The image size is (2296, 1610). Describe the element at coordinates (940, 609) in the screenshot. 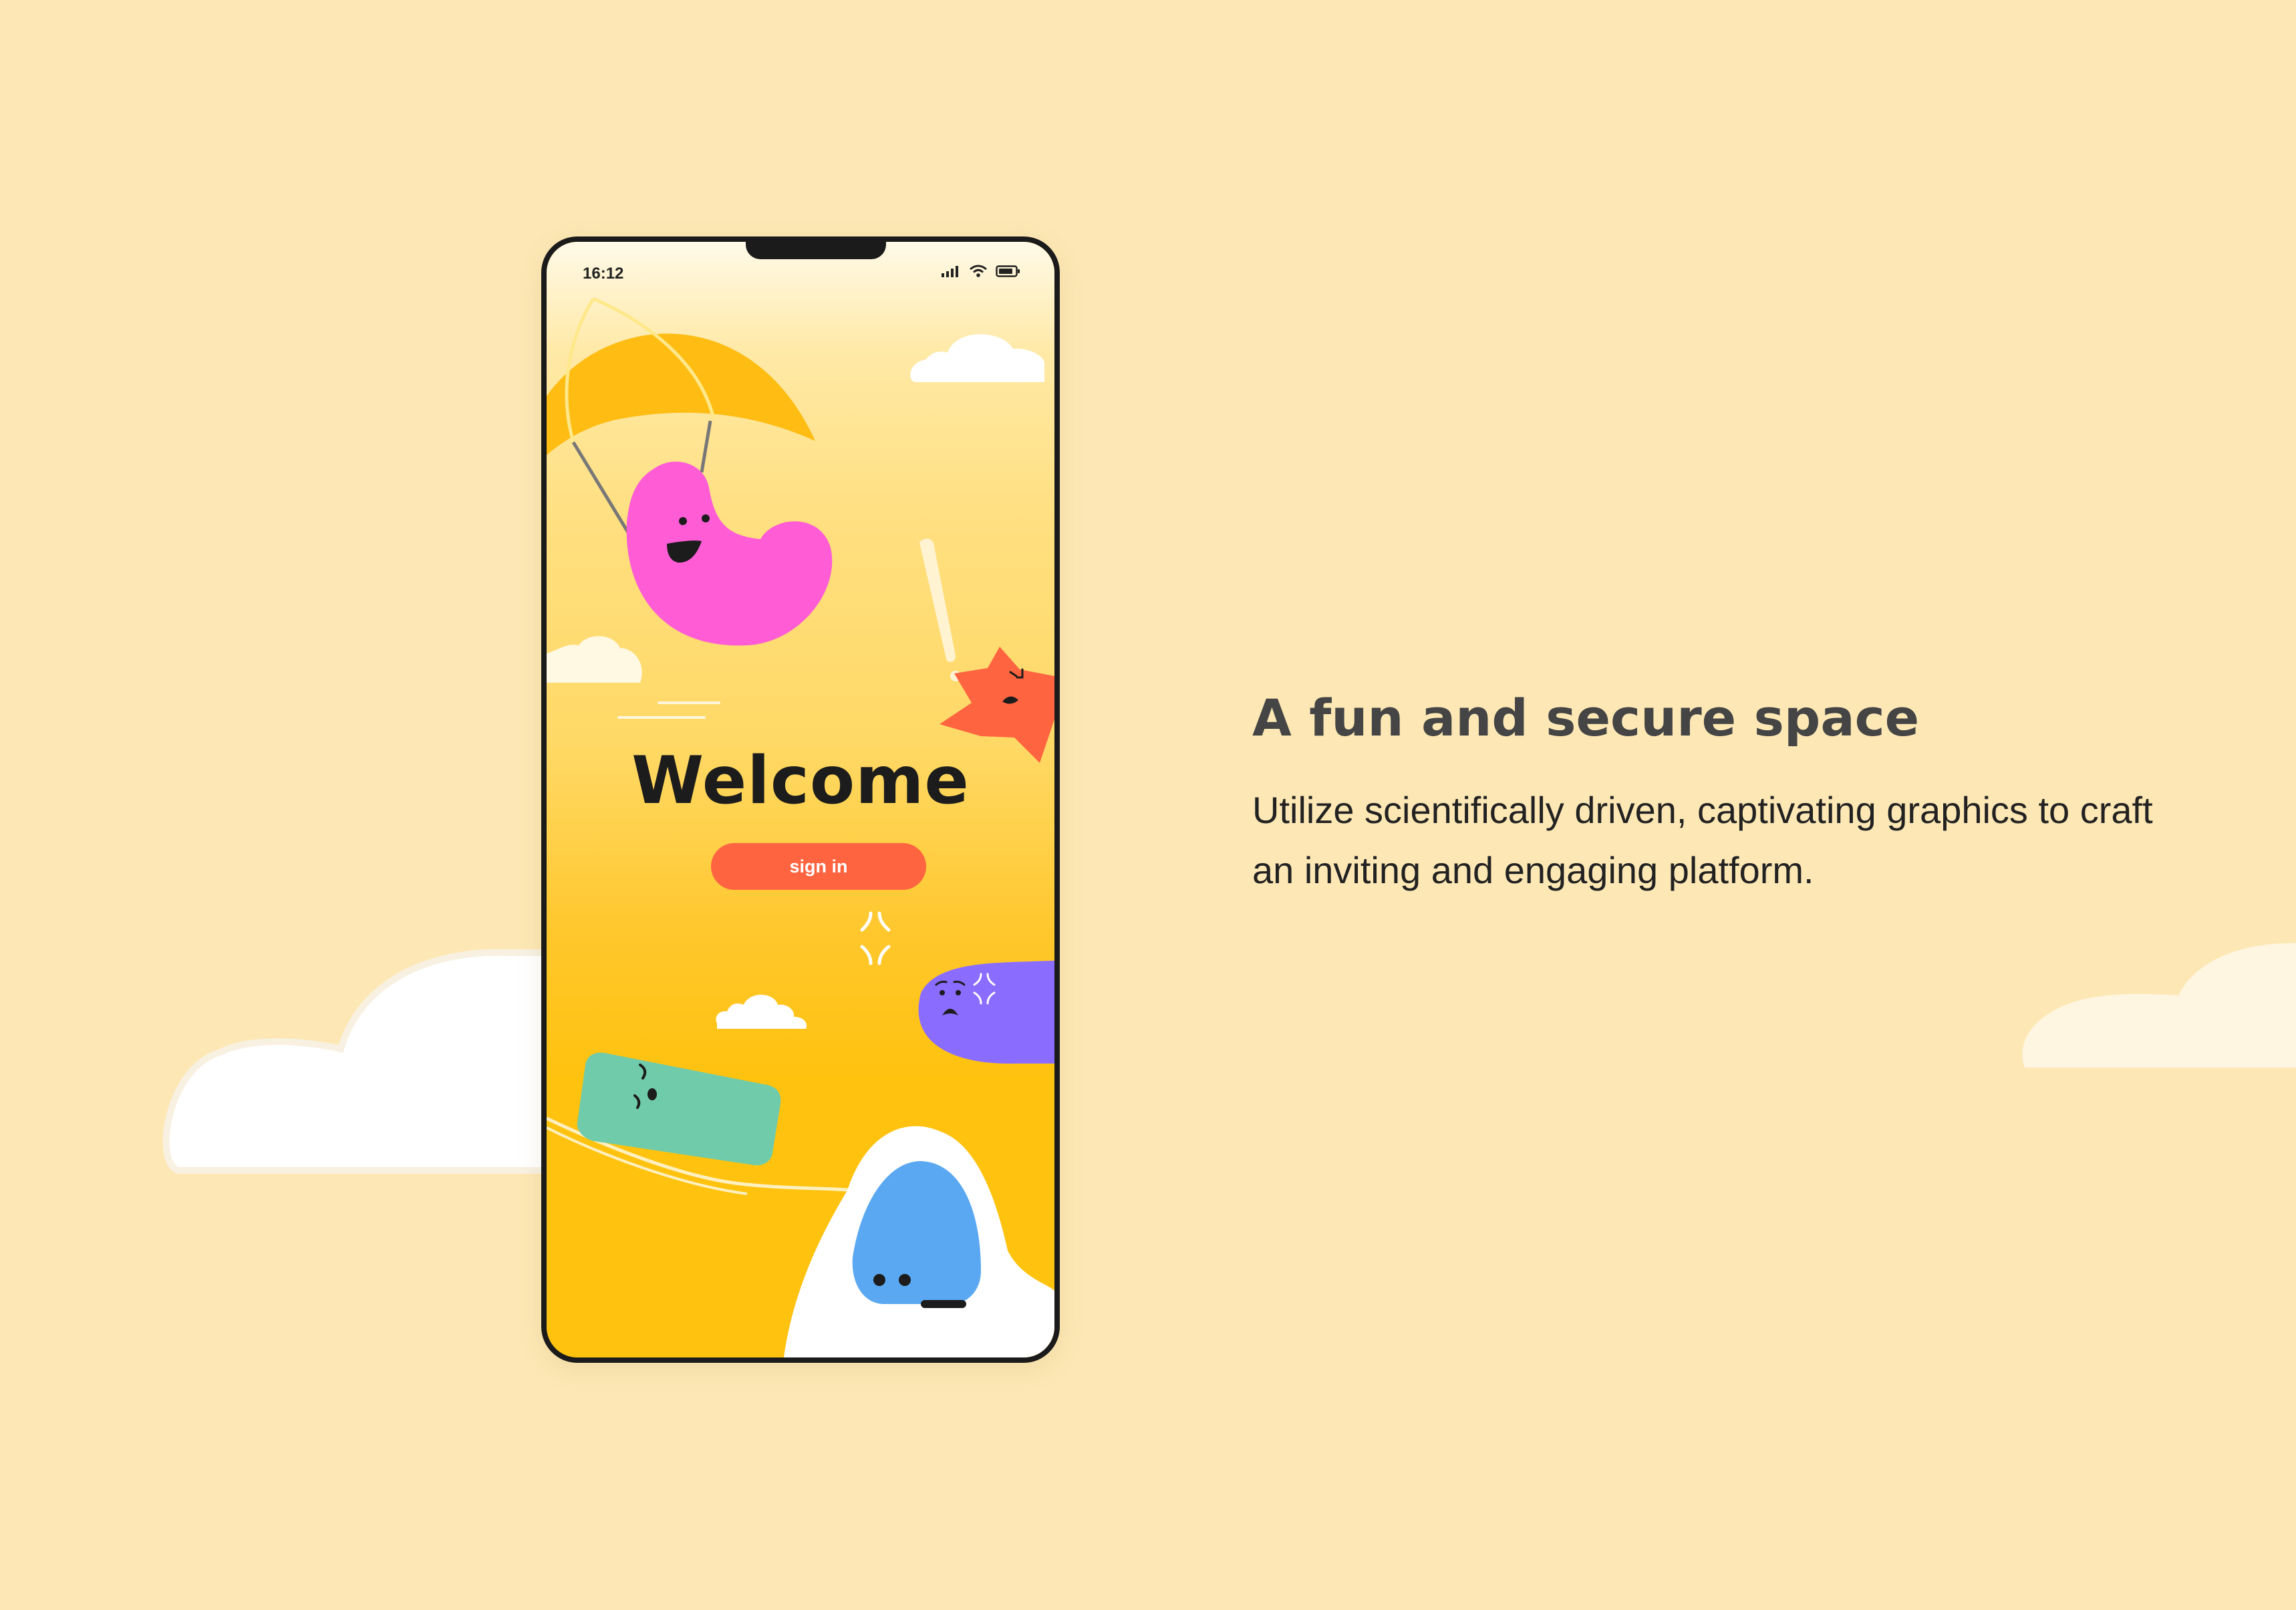

I see `exclamation-icon` at that location.